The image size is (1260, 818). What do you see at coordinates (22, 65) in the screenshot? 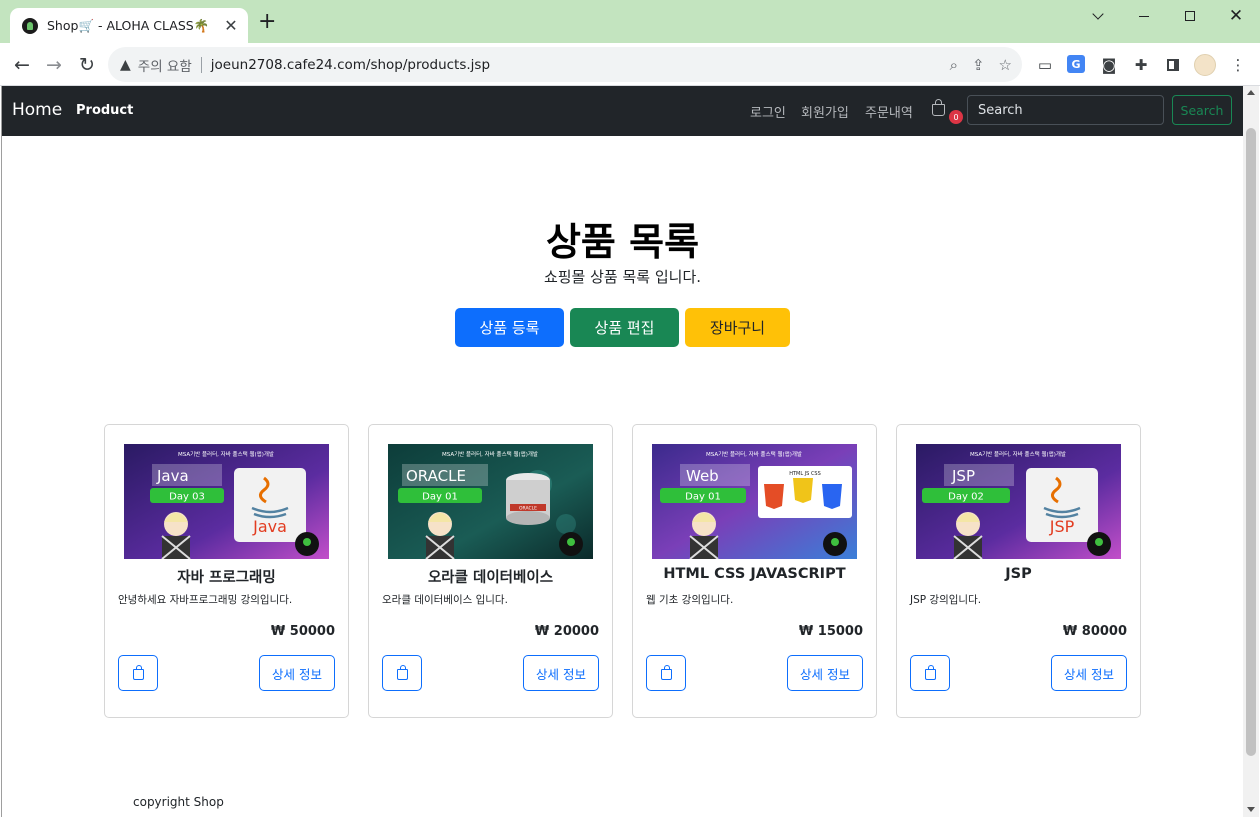
I see `back-arrow-icon: ←` at bounding box center [22, 65].